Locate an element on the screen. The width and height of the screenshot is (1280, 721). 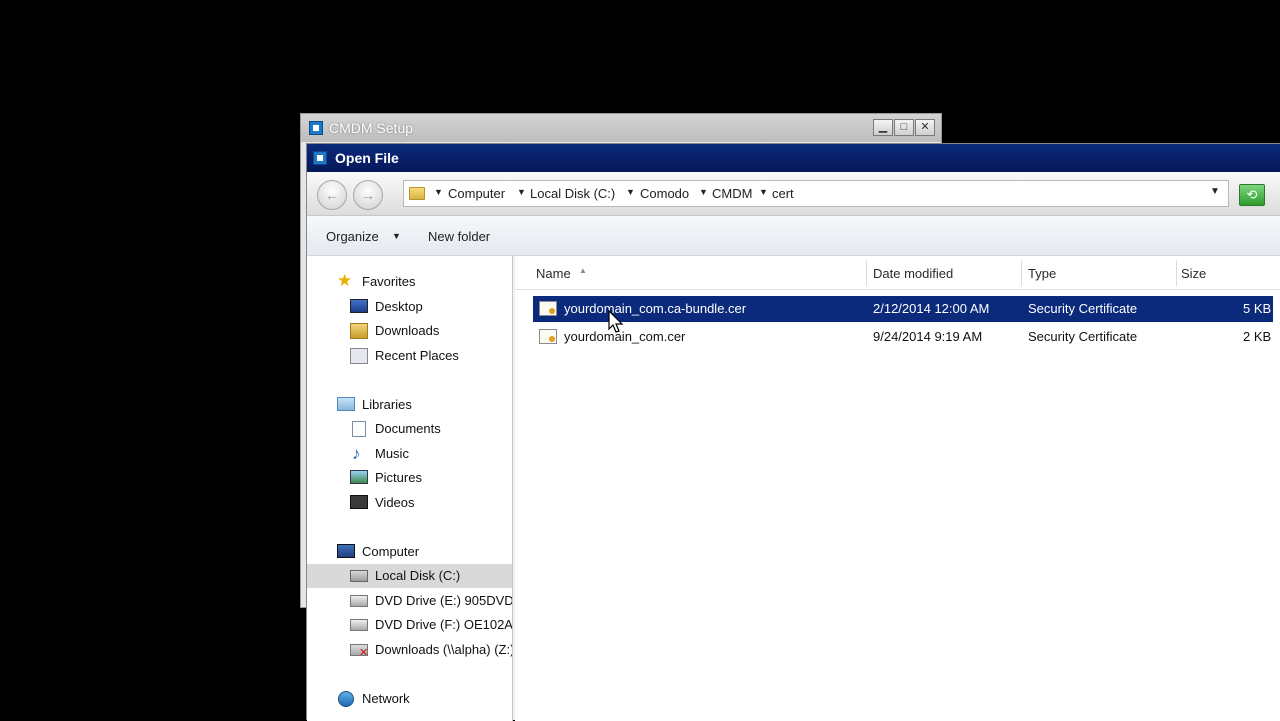
tree-videos: Videos is located at coordinates (409, 503).